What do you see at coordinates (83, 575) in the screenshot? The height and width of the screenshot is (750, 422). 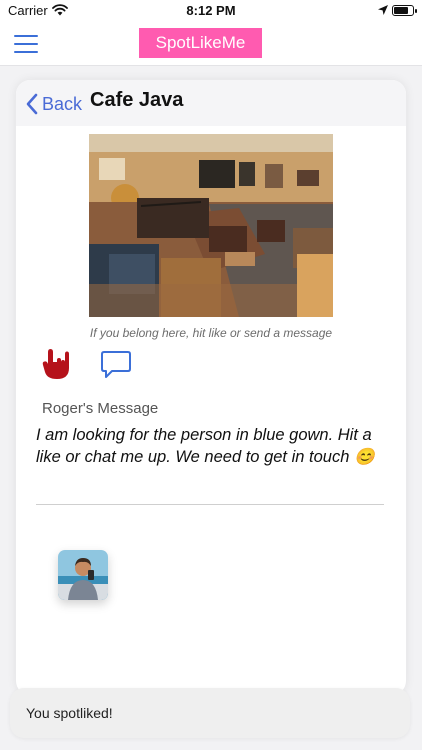 I see `user-avatar` at bounding box center [83, 575].